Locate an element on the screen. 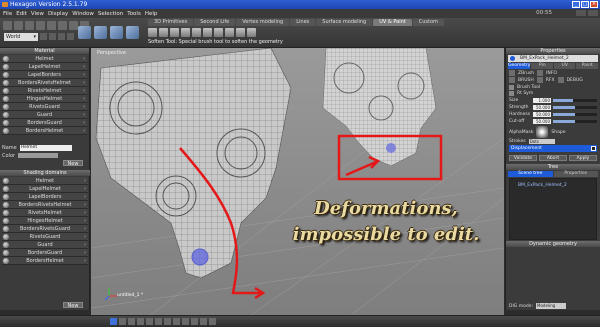 The image size is (600, 327). camera-icon is located at coordinates (140, 321).